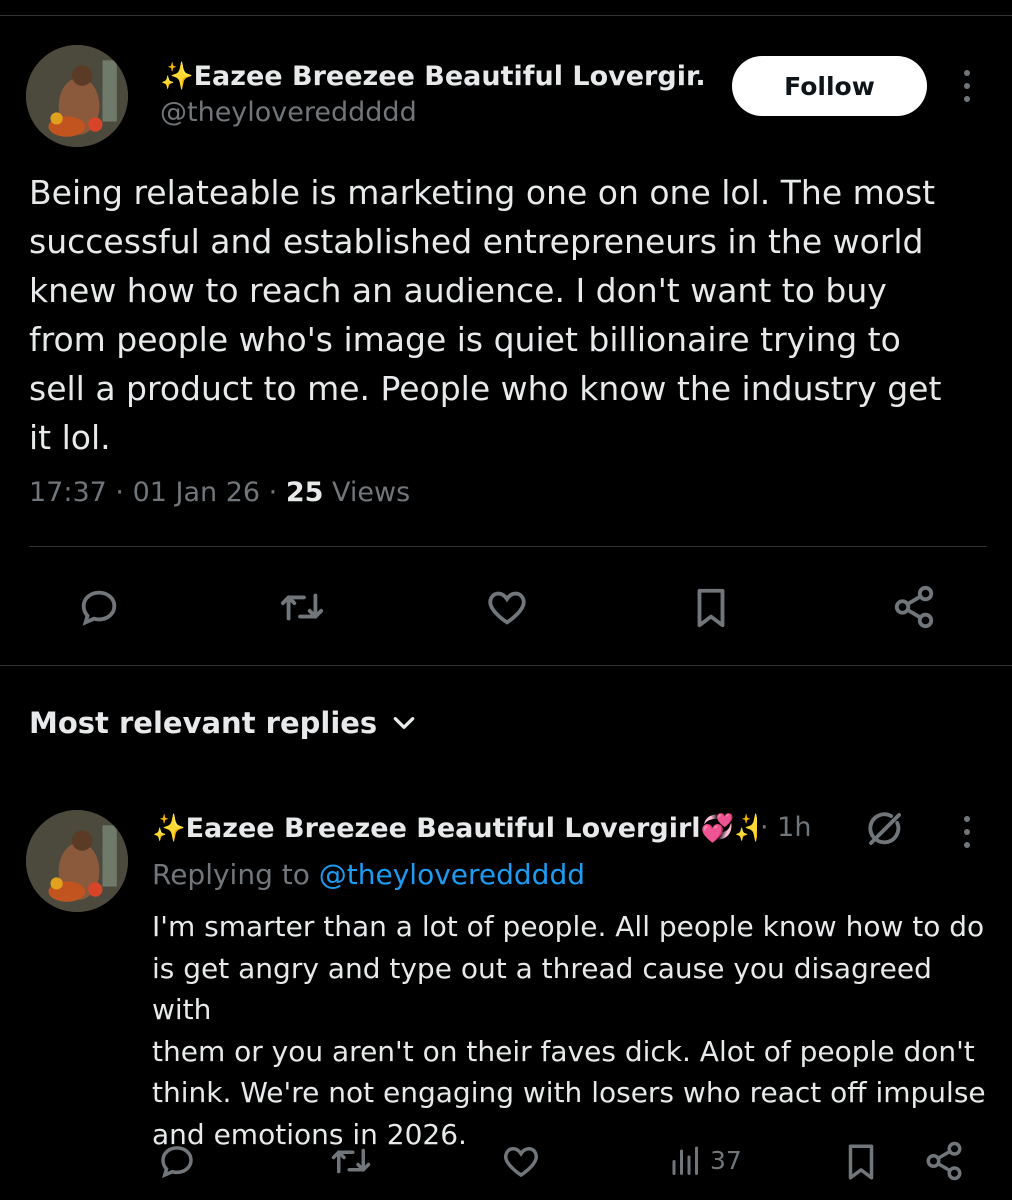  Describe the element at coordinates (77, 861) in the screenshot. I see `reply-author-avatar` at that location.